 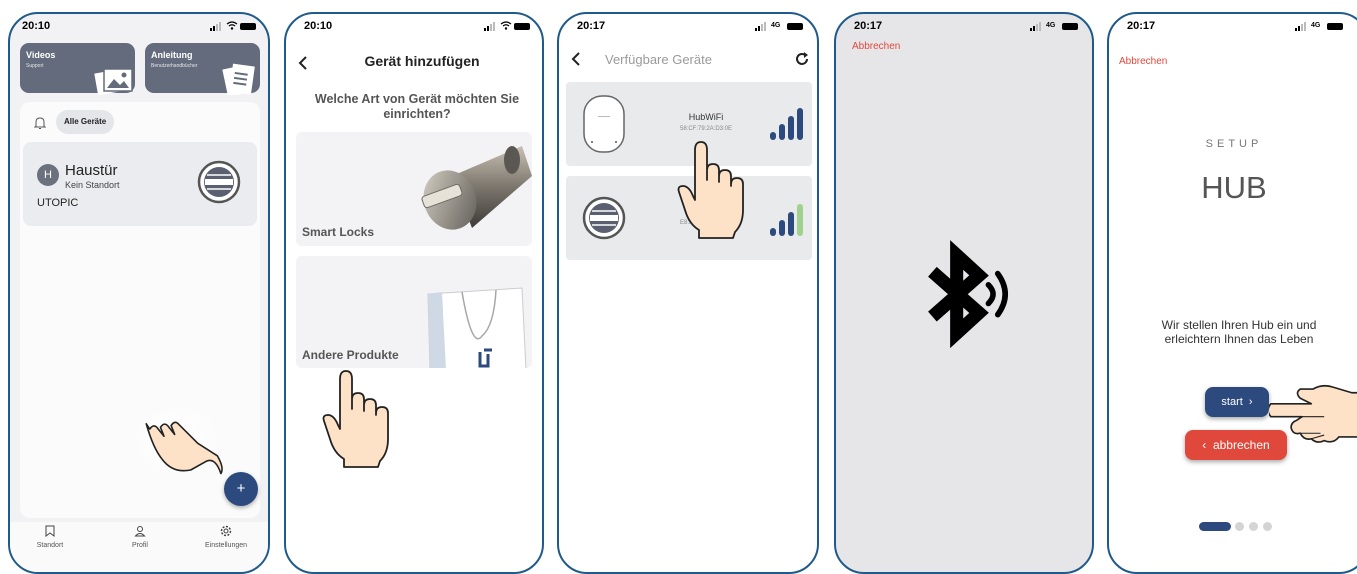 I want to click on nav-label-standort: Standort, so click(x=50, y=545).